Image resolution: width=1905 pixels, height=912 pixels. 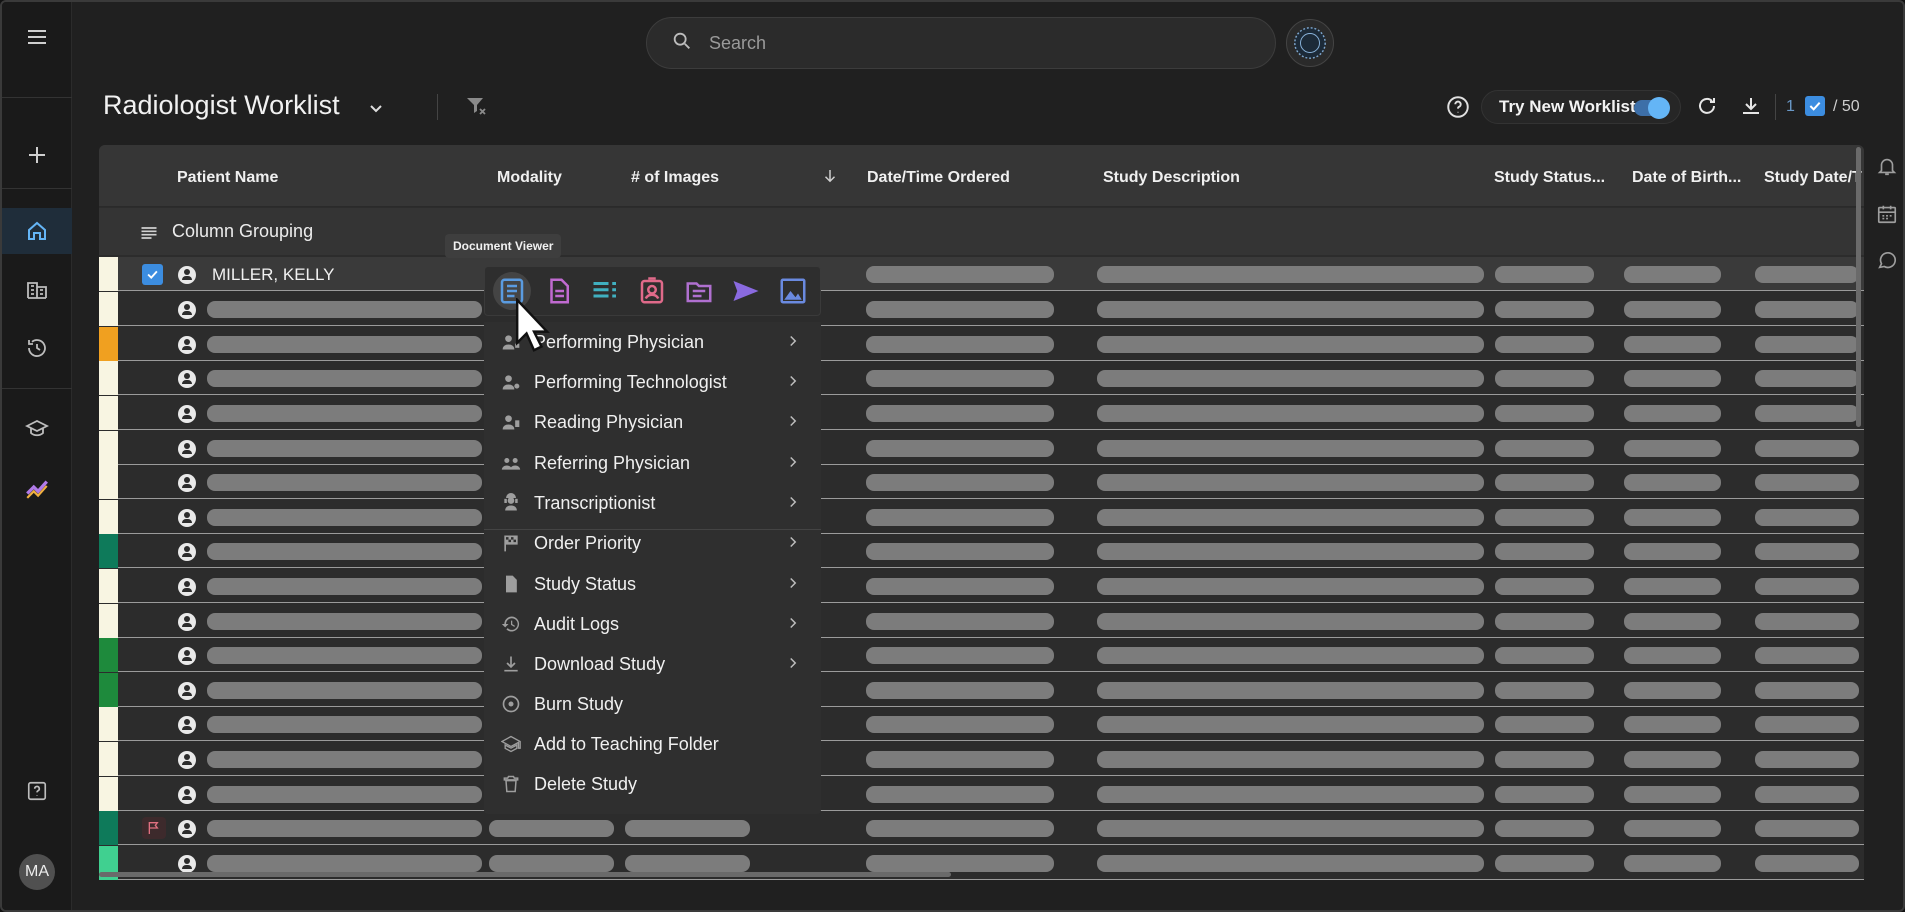 What do you see at coordinates (793, 291) in the screenshot?
I see `image-icon` at bounding box center [793, 291].